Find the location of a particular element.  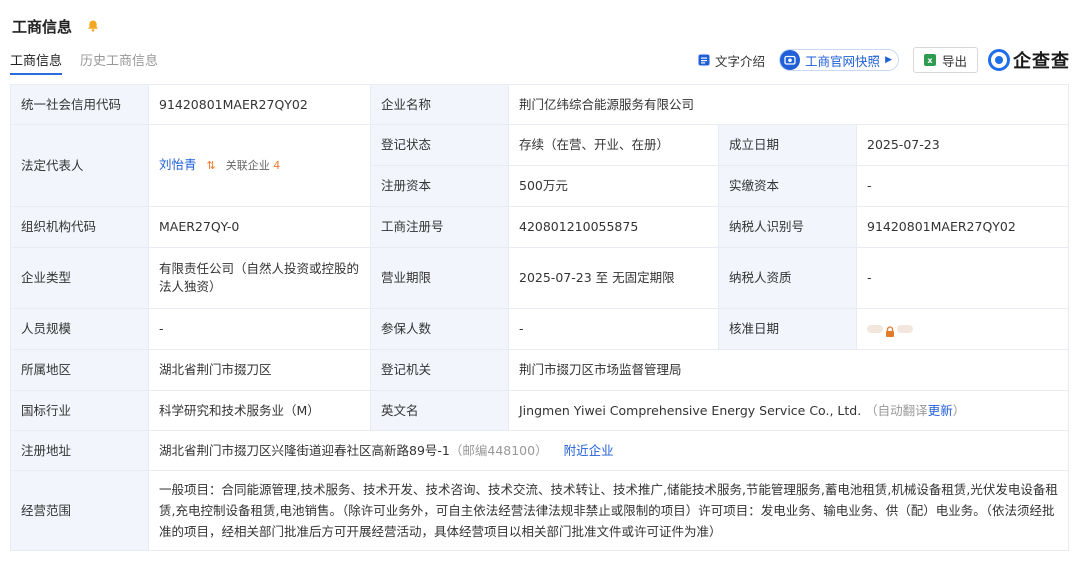

locked-value is located at coordinates (890, 330).